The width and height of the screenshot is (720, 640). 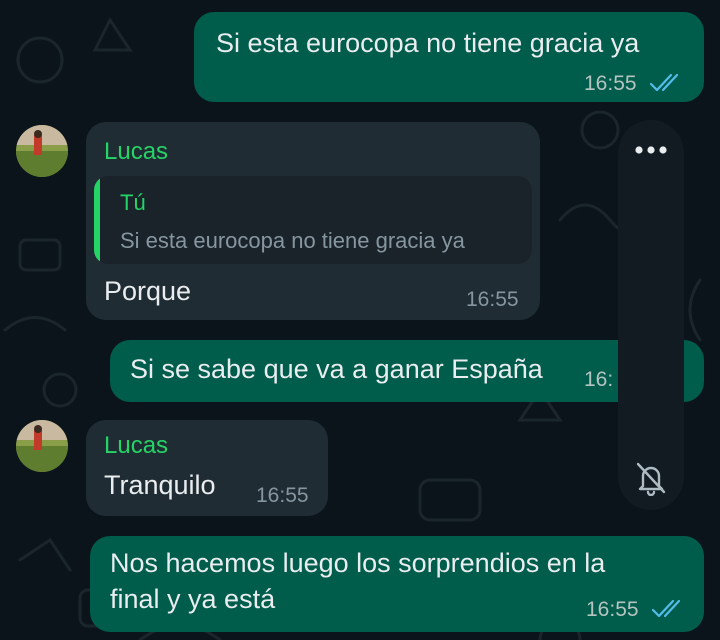 I want to click on bell-off-icon, so click(x=651, y=478).